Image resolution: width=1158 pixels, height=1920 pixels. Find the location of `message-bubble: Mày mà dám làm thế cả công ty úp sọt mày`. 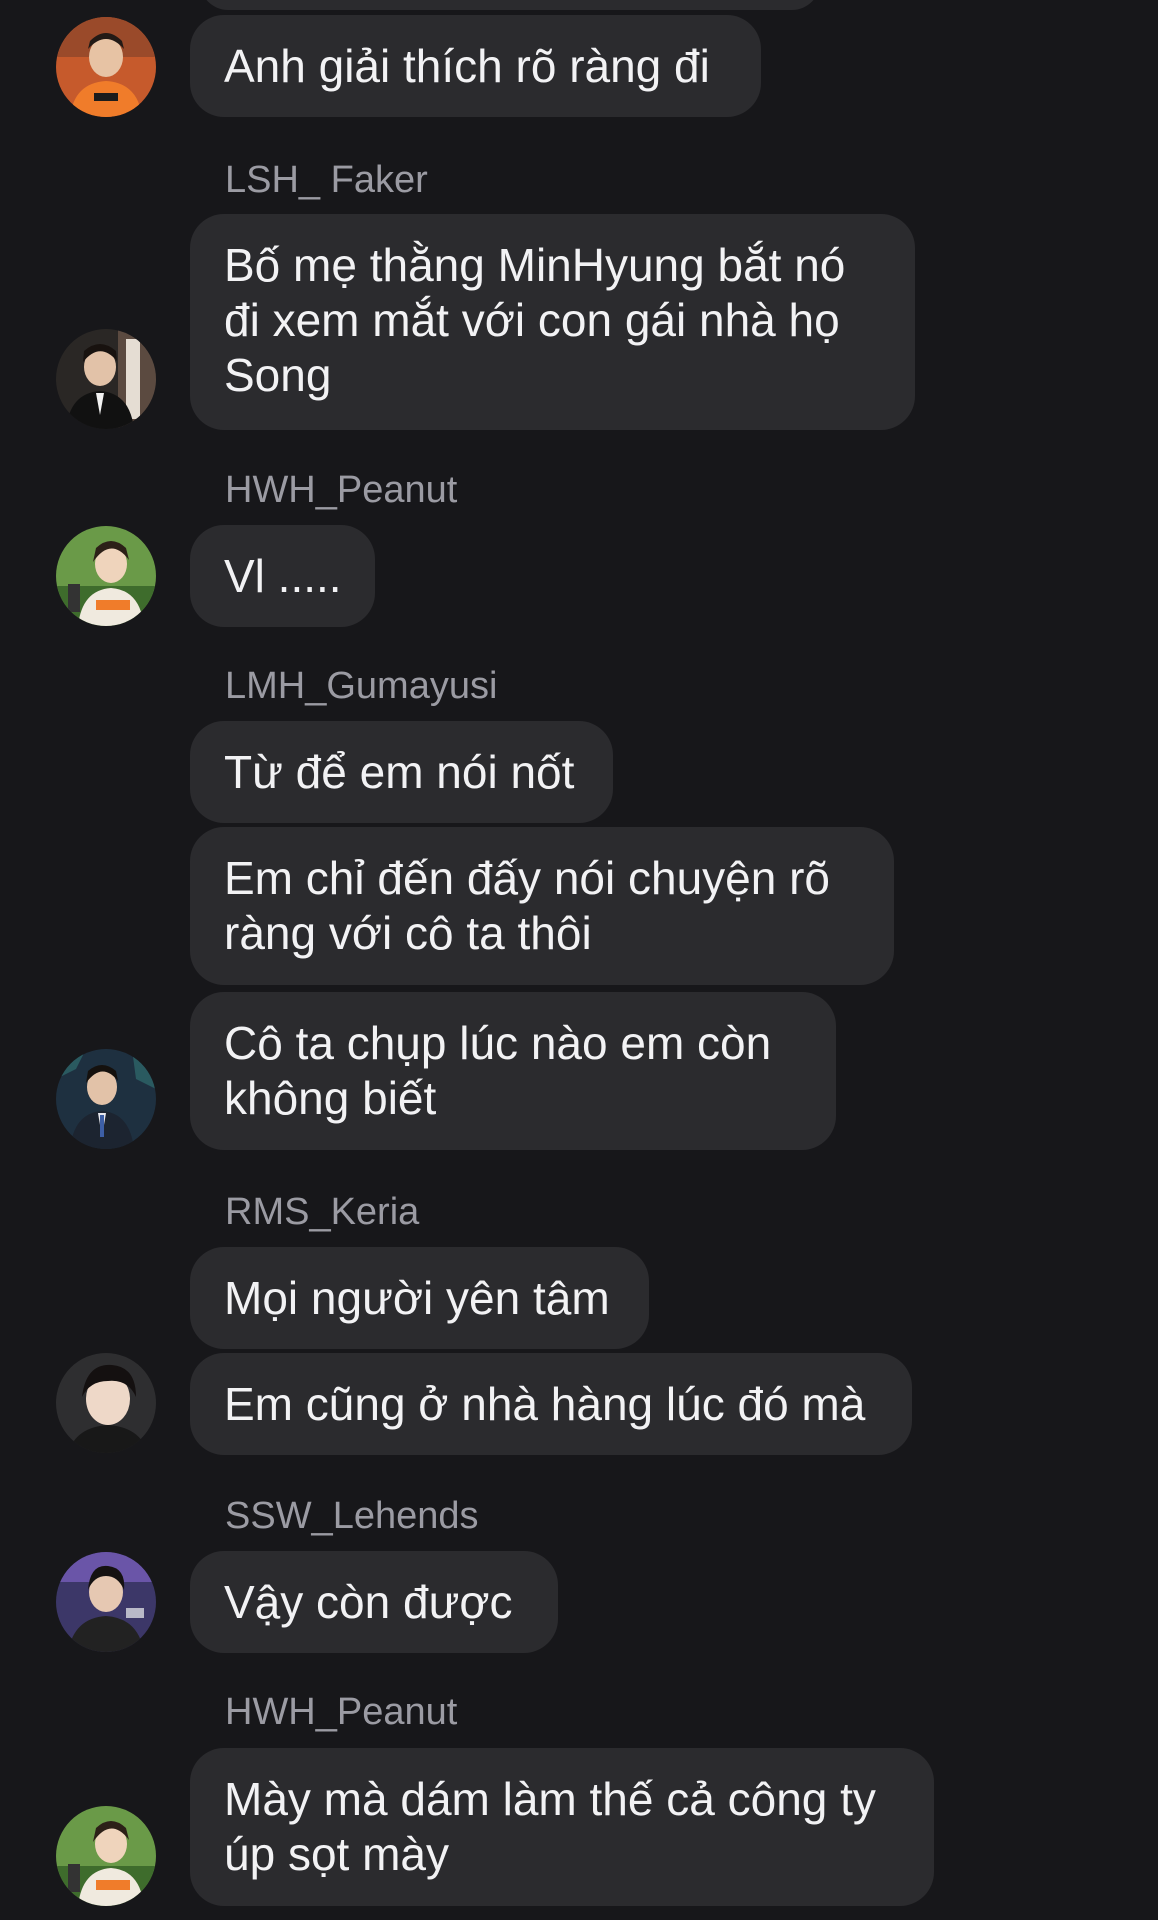

message-bubble: Mày mà dám làm thế cả công ty úp sọt mày is located at coordinates (562, 1827).